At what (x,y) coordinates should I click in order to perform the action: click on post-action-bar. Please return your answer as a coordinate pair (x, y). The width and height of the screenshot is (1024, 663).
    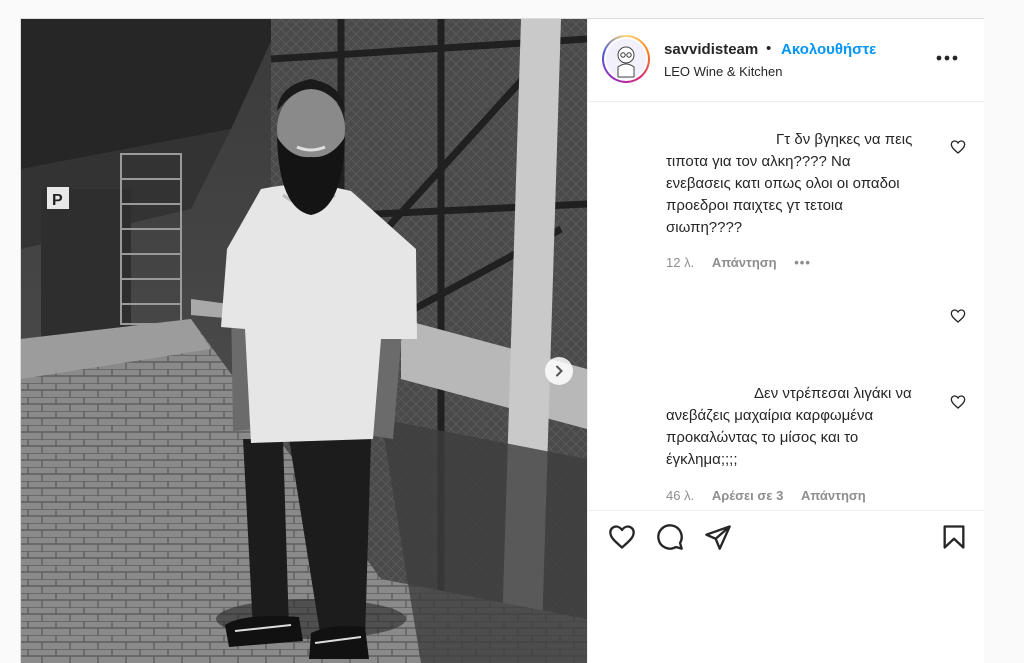
    Looking at the image, I should click on (786, 538).